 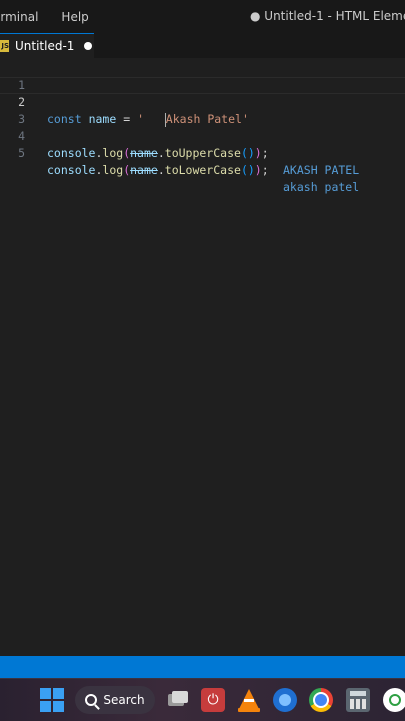 I want to click on teams-icon, so click(x=285, y=700).